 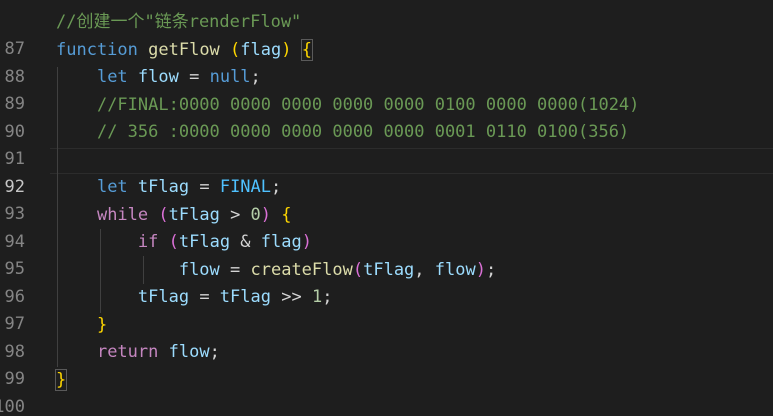 I want to click on line-content: function getFlow (flag) {, so click(x=185, y=50).